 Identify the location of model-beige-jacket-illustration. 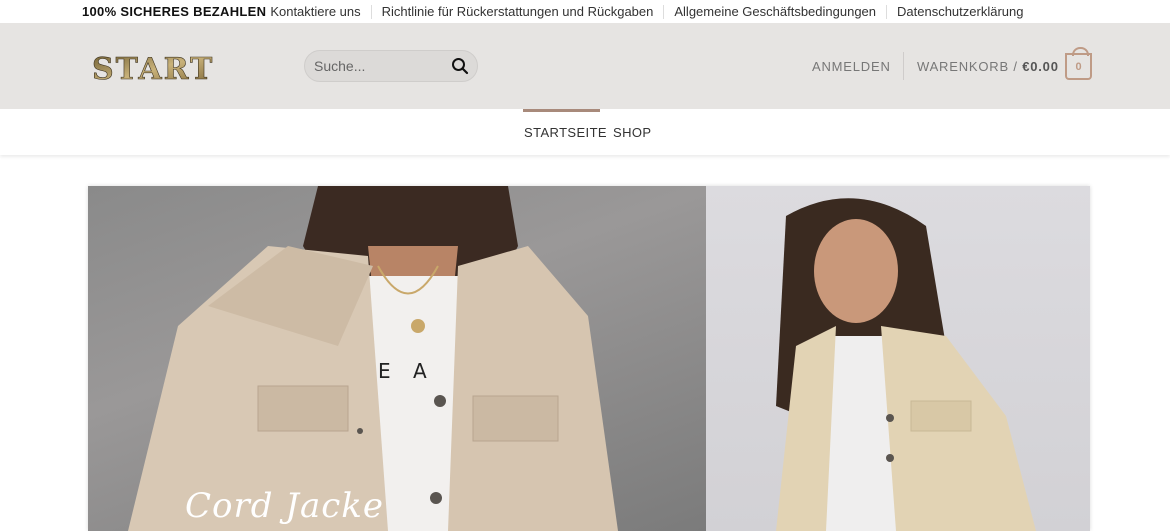
(906, 364).